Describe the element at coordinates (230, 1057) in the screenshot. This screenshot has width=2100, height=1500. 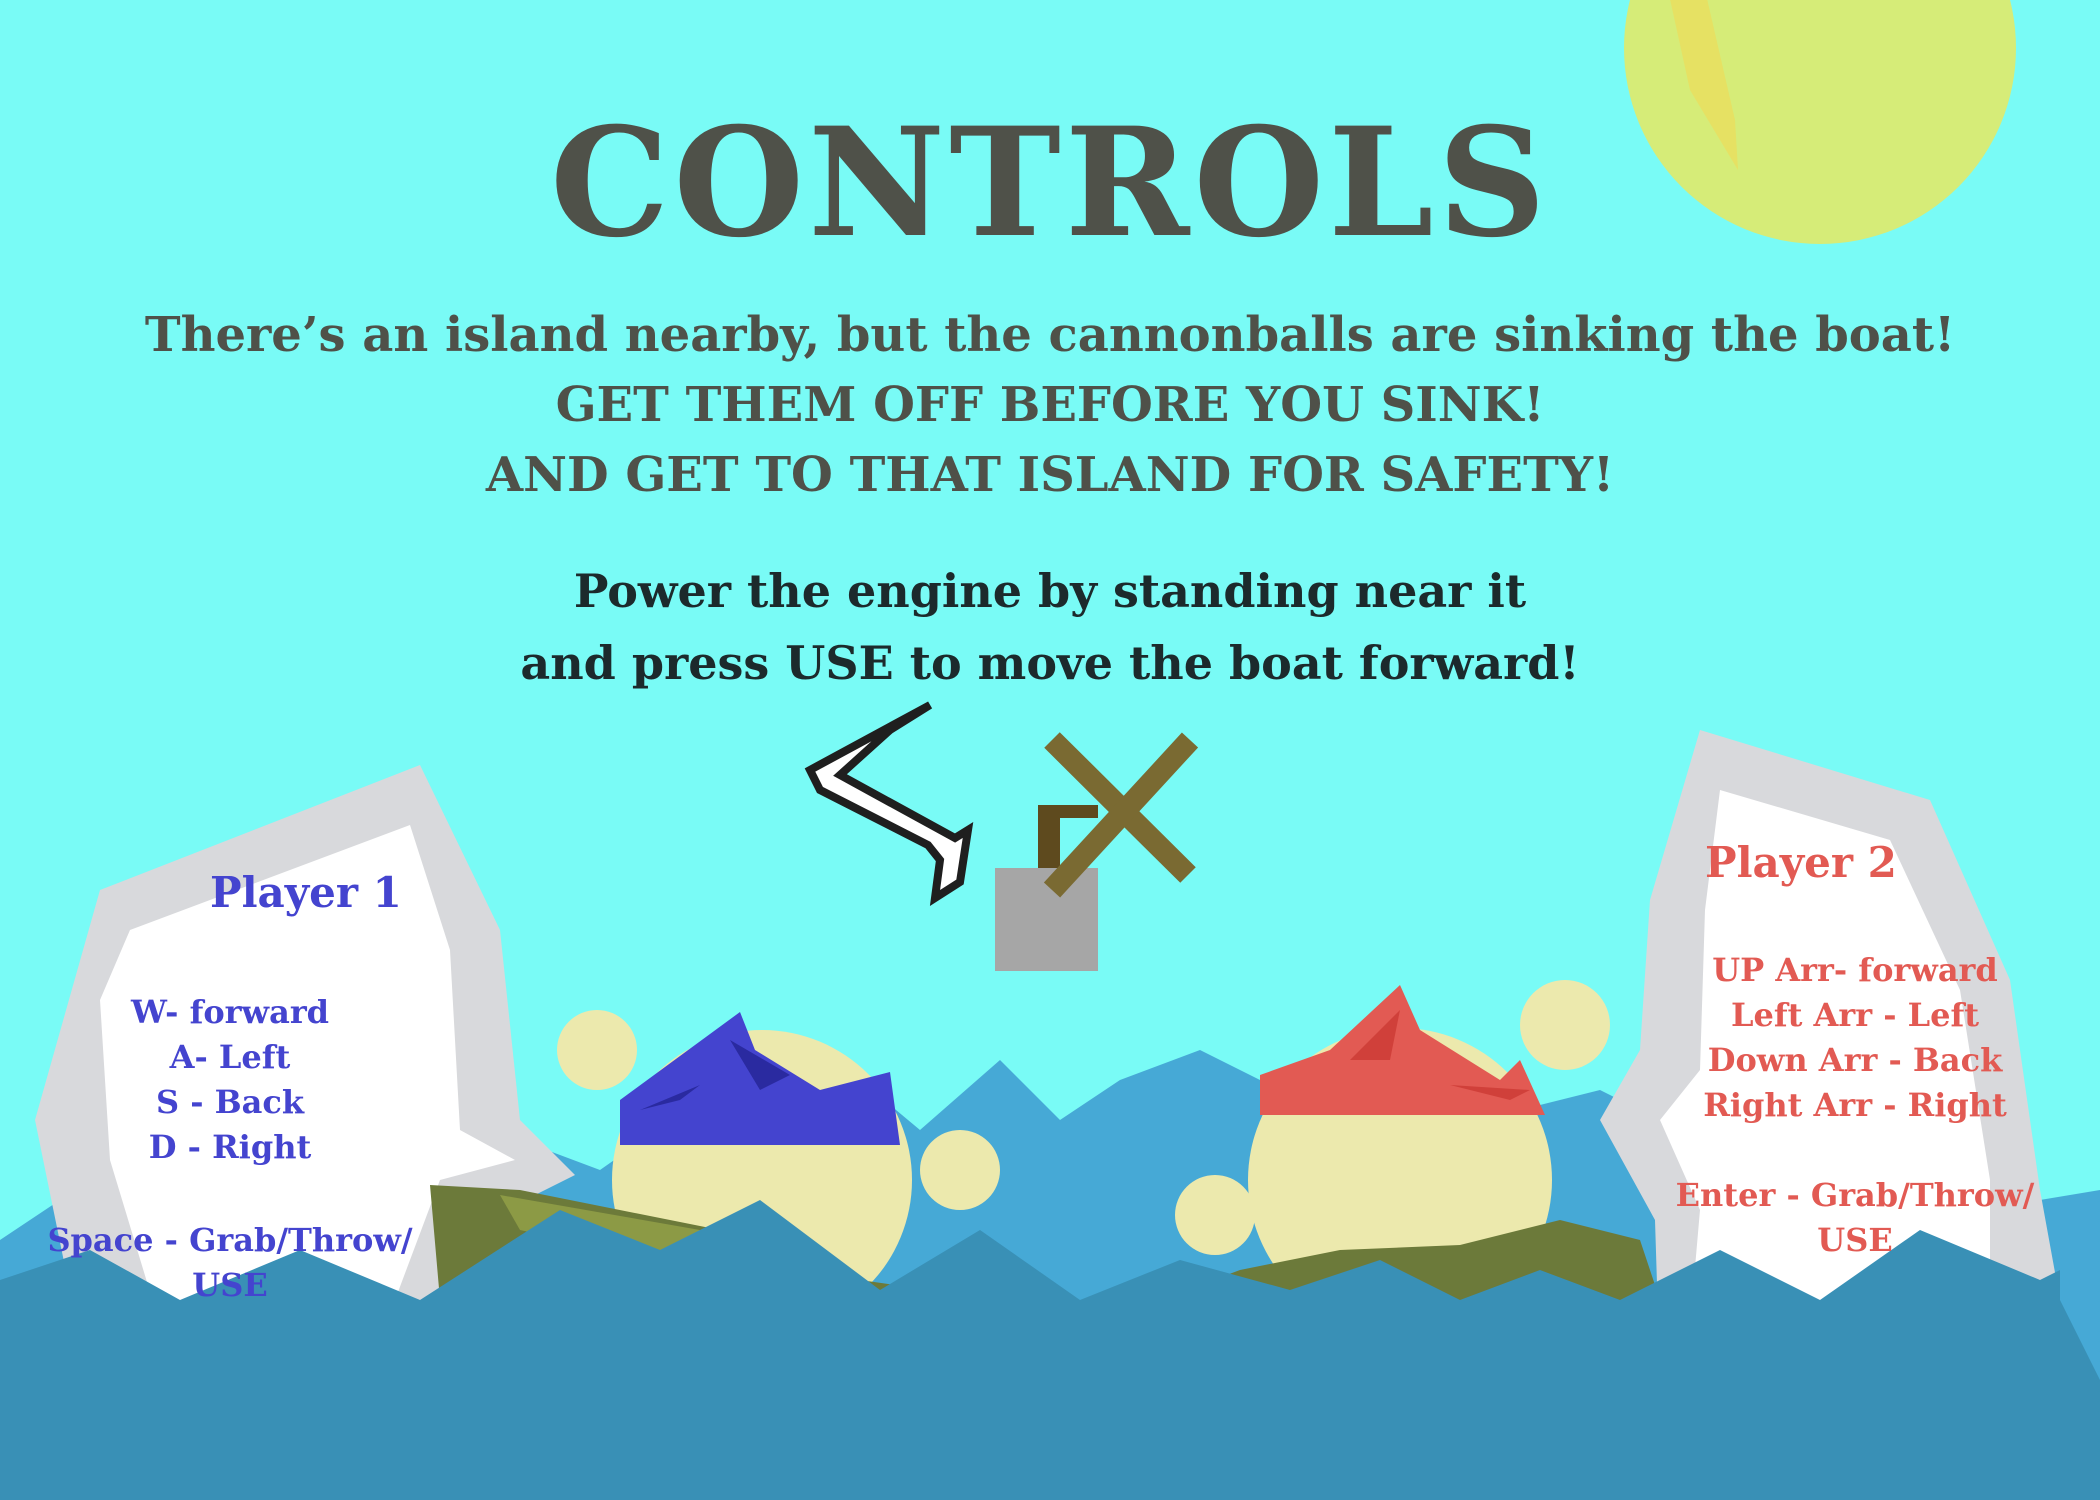
I see `player1-control-left: A- Left` at that location.